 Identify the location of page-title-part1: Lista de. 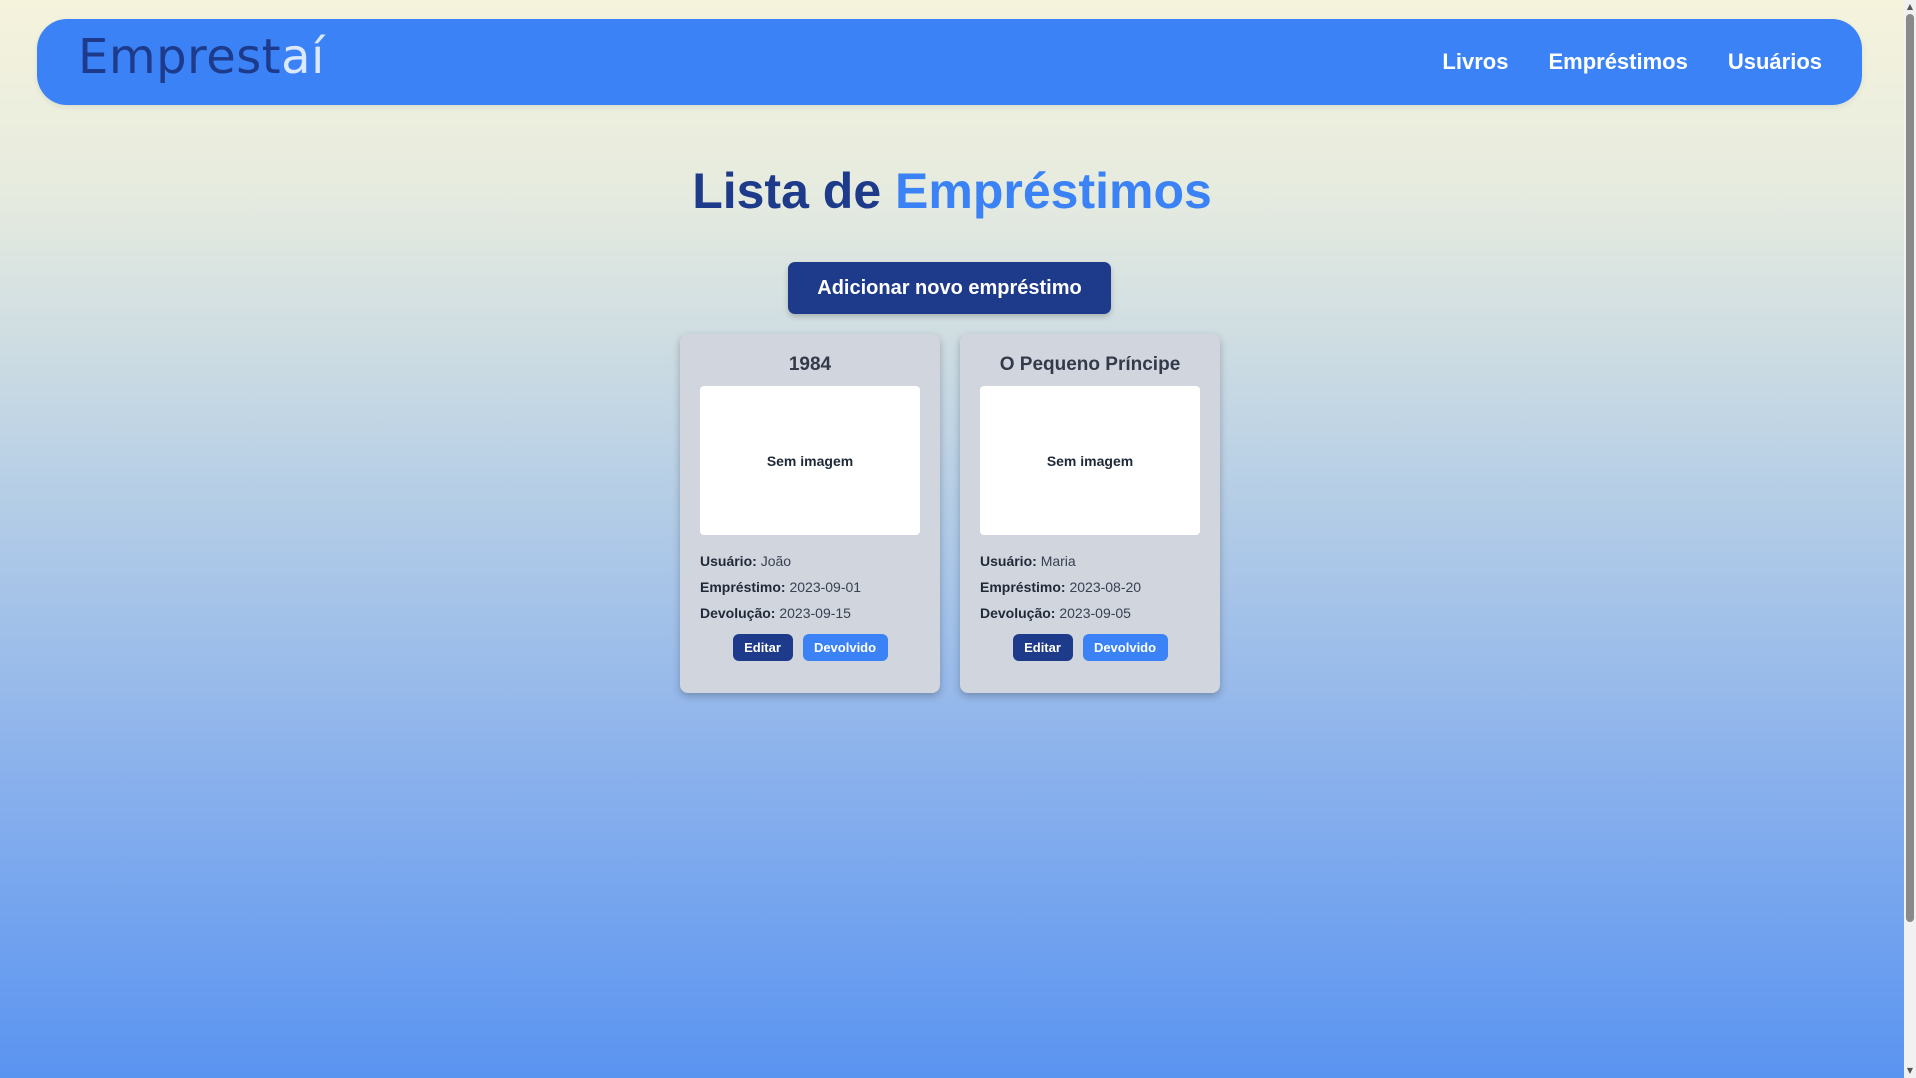
(794, 191).